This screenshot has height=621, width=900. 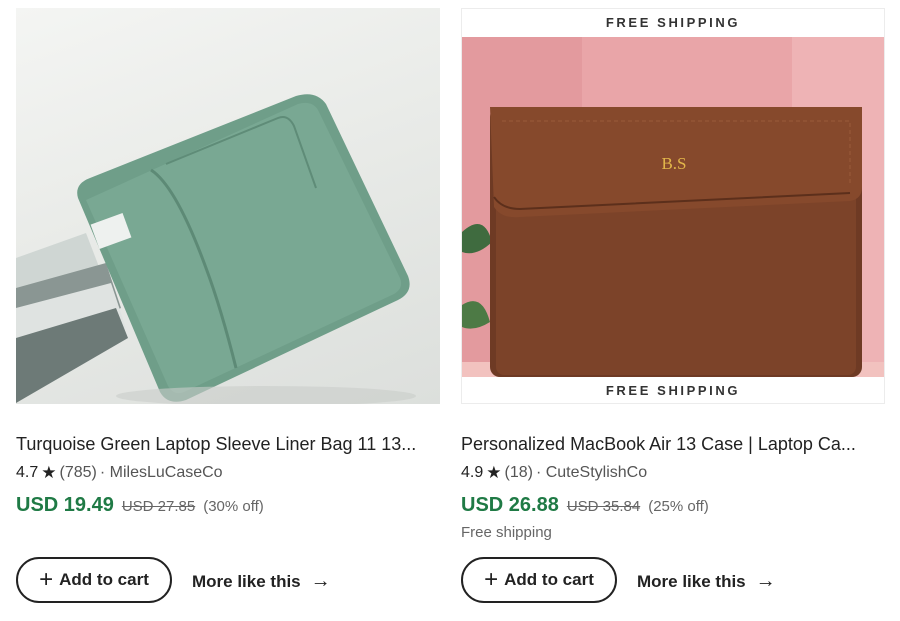 I want to click on price-row: USD 19.49 USD 27.85 (30% off), so click(x=140, y=505).